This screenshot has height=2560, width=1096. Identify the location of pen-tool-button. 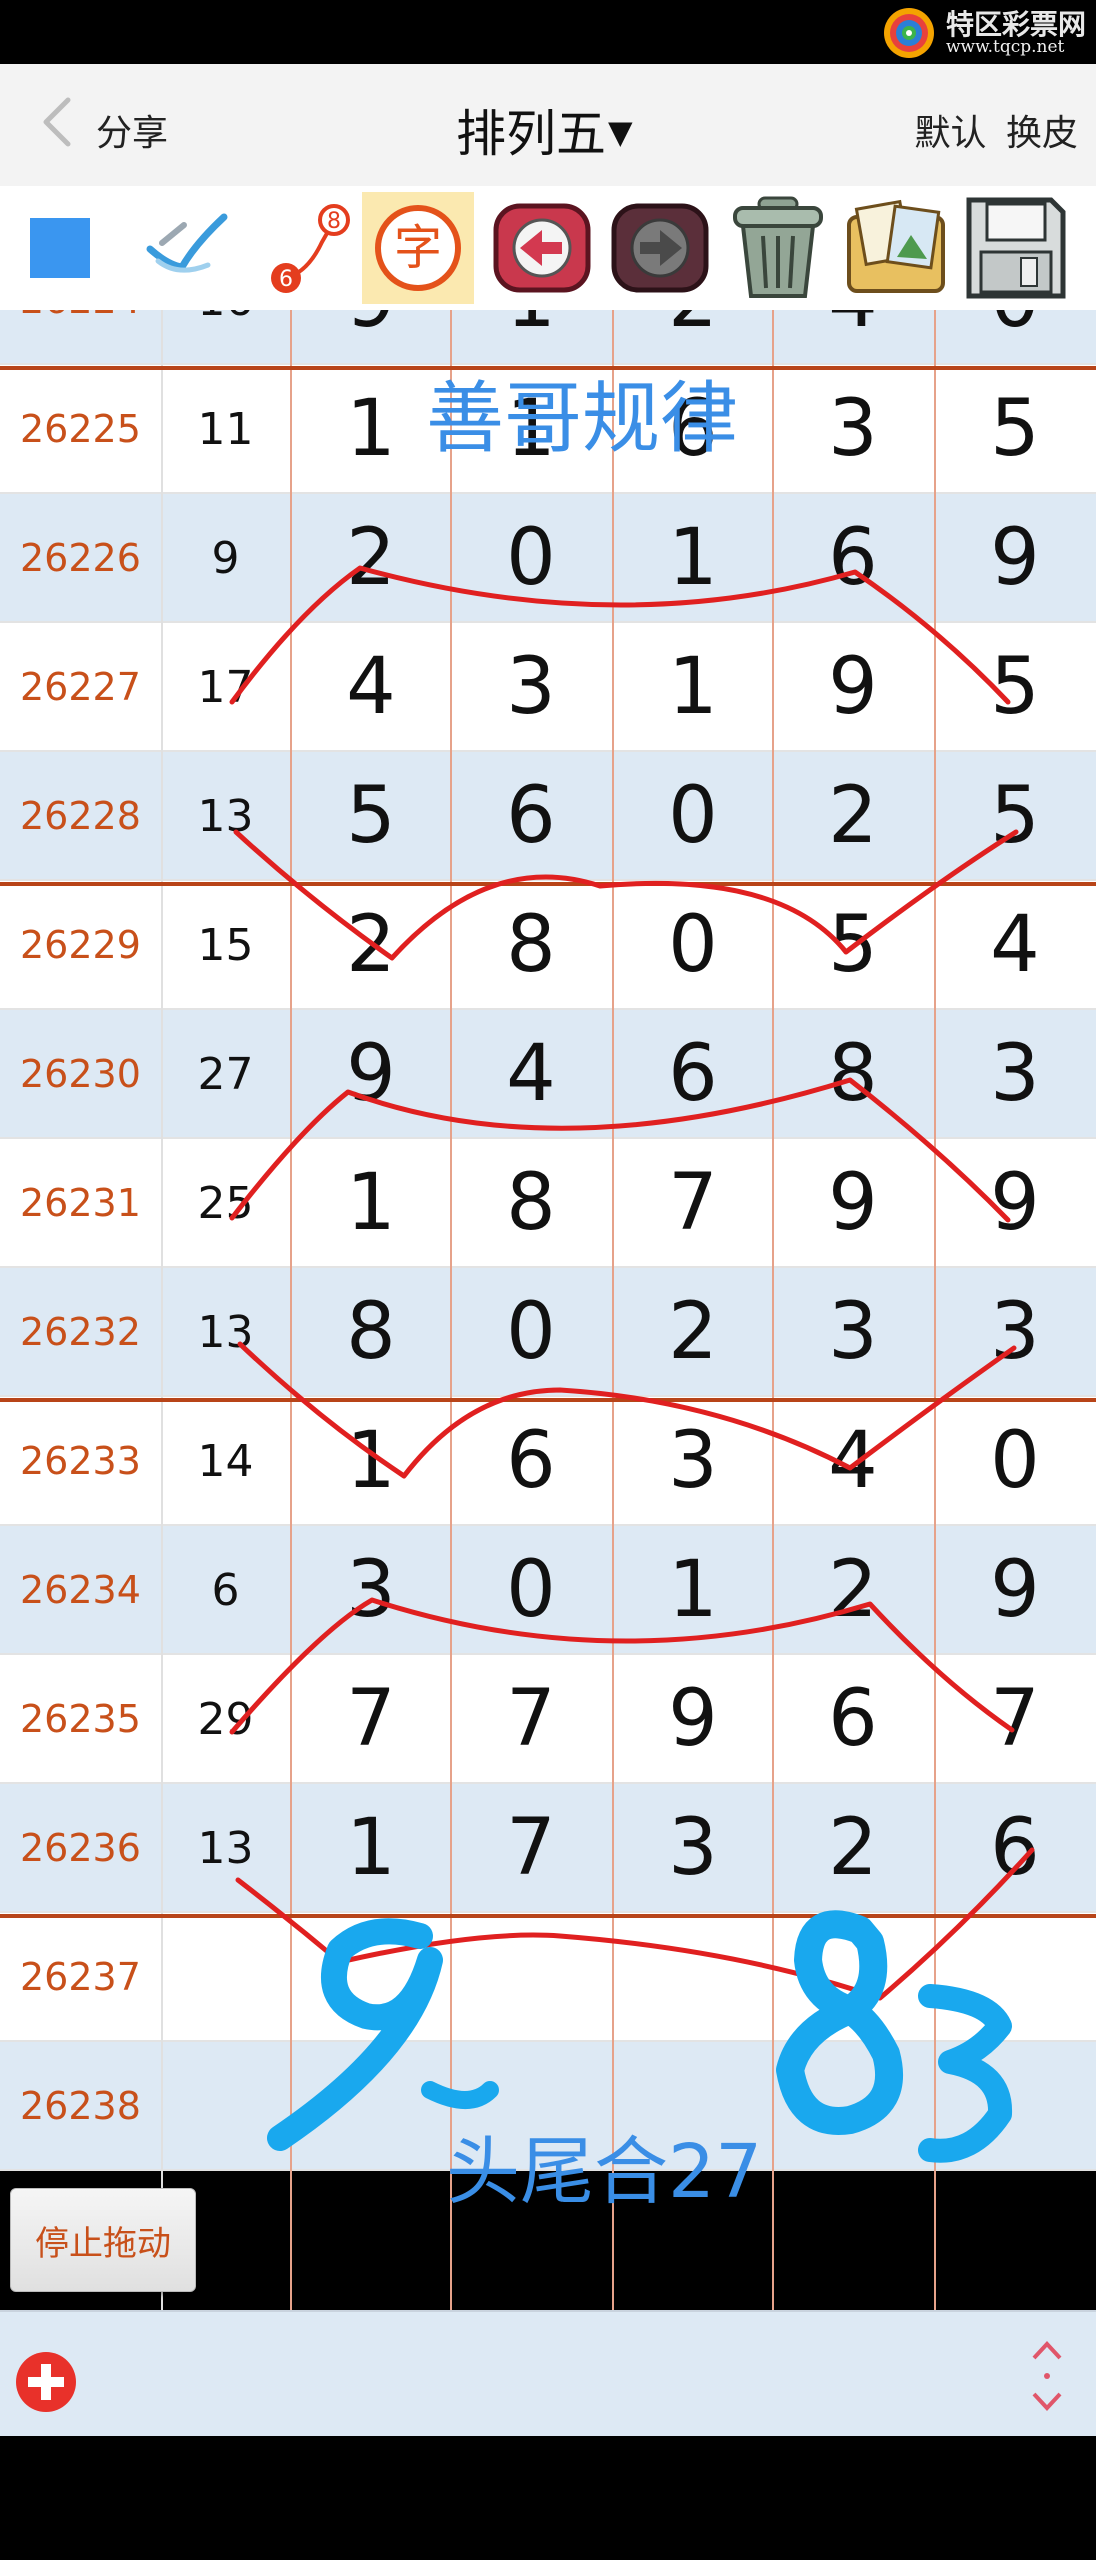
(188, 248).